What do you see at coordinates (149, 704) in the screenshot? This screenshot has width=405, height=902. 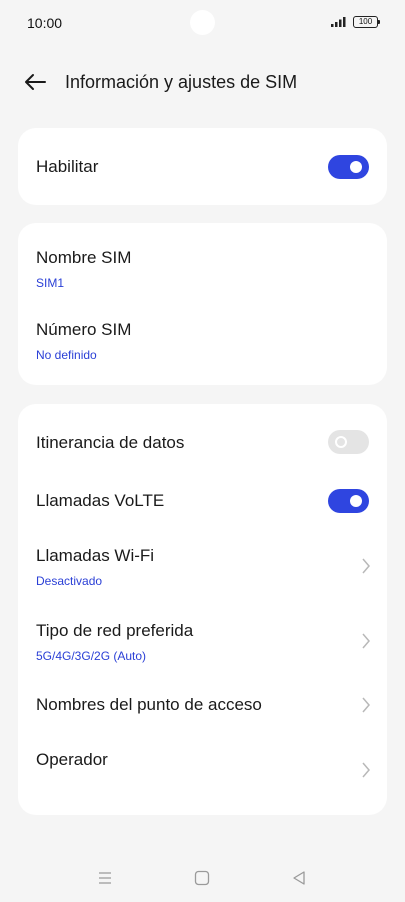 I see `apn-label: Nombres del punto de acceso` at bounding box center [149, 704].